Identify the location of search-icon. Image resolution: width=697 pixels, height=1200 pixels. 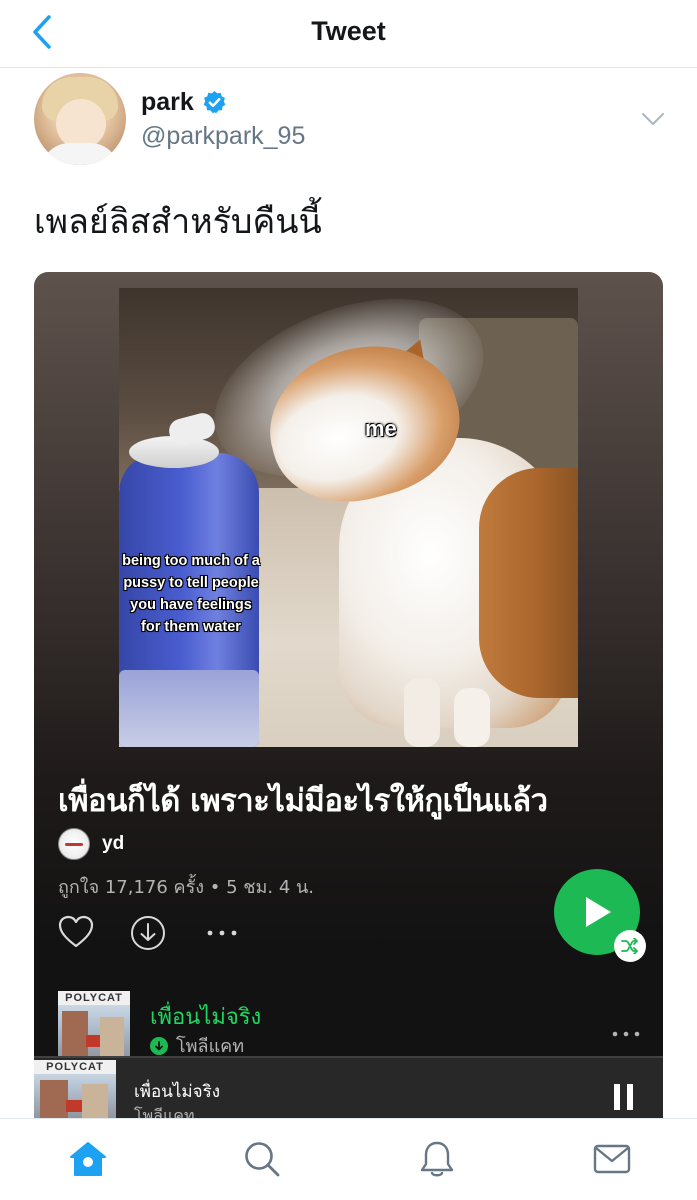
(262, 1159).